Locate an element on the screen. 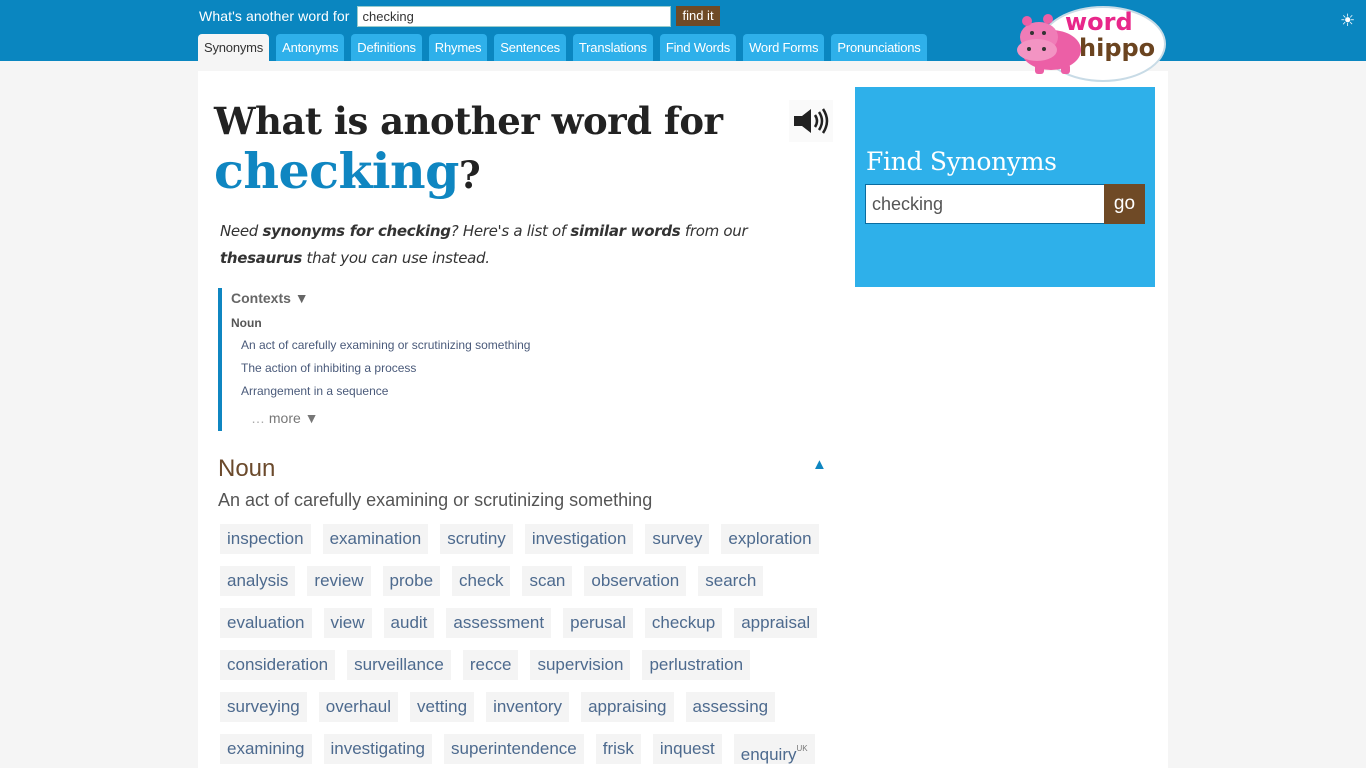 The image size is (1366, 768). context-link: Arrangement in a sequence is located at coordinates (429, 391).